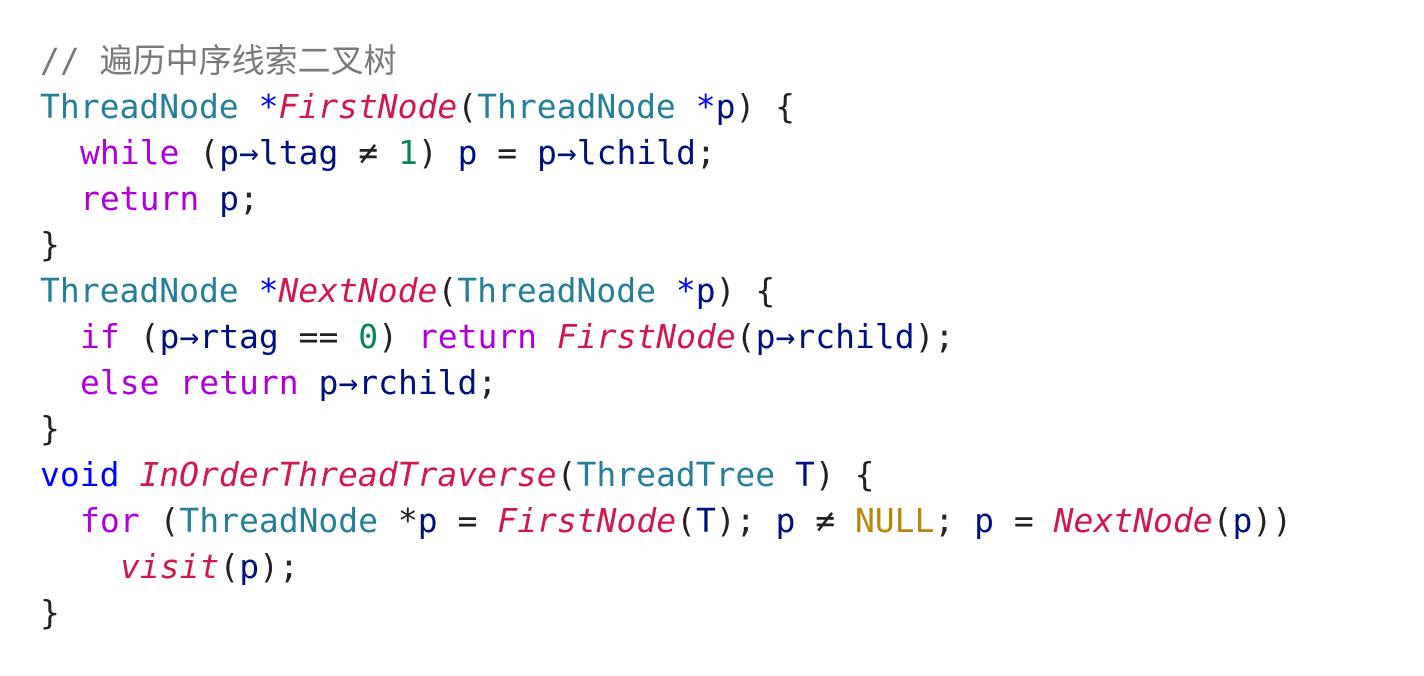 This screenshot has height=676, width=1424. Describe the element at coordinates (110, 520) in the screenshot. I see `keyword-token: for` at that location.